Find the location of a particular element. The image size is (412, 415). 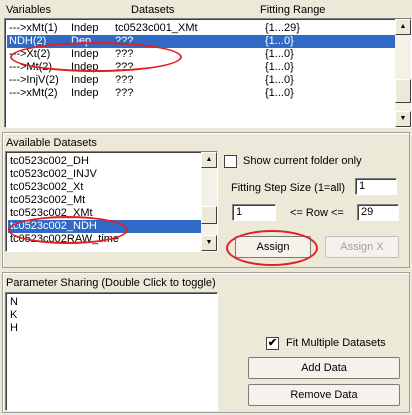

available-datasets-label: Available Datasets is located at coordinates (51, 143).